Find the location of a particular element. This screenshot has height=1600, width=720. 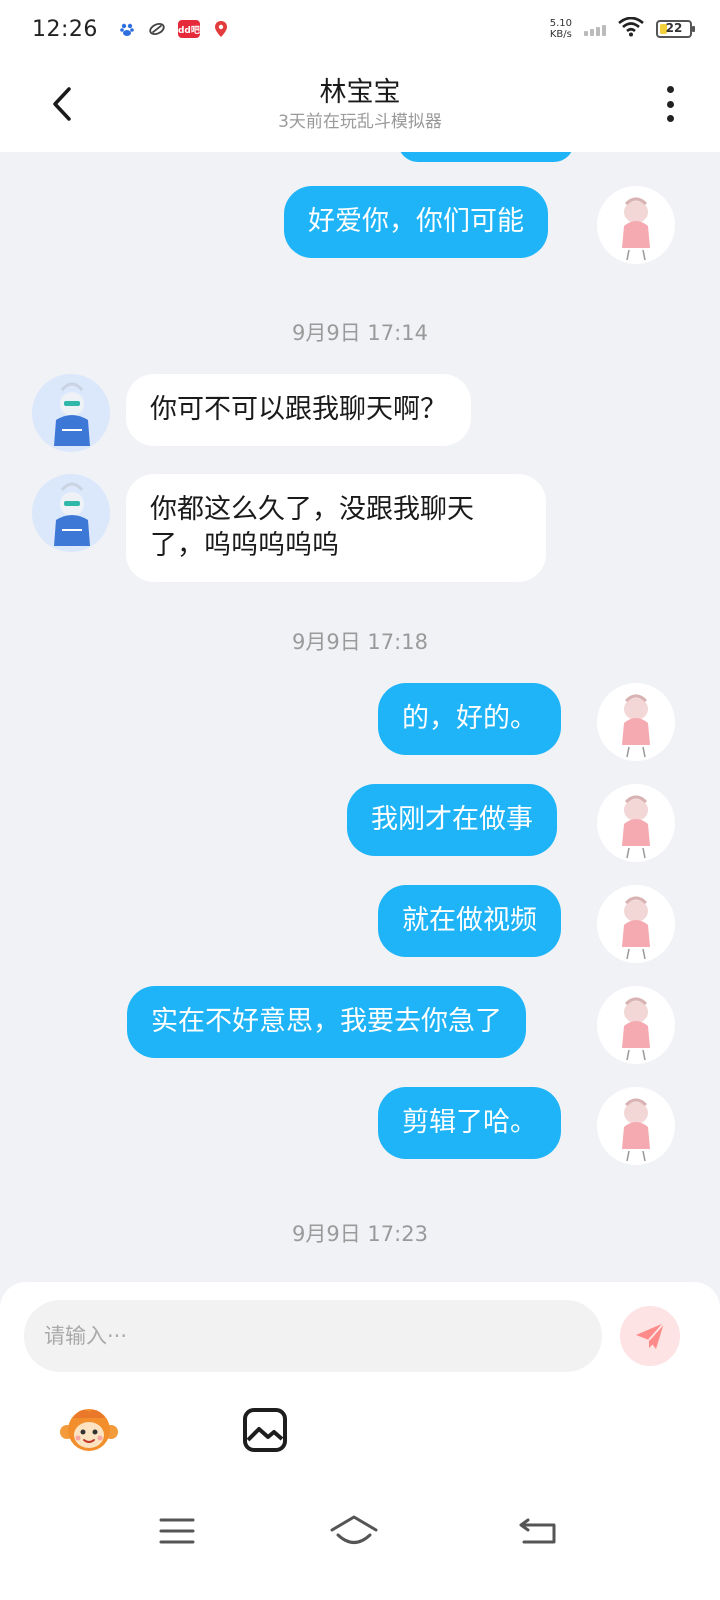

status-time: 12:26 is located at coordinates (65, 29).